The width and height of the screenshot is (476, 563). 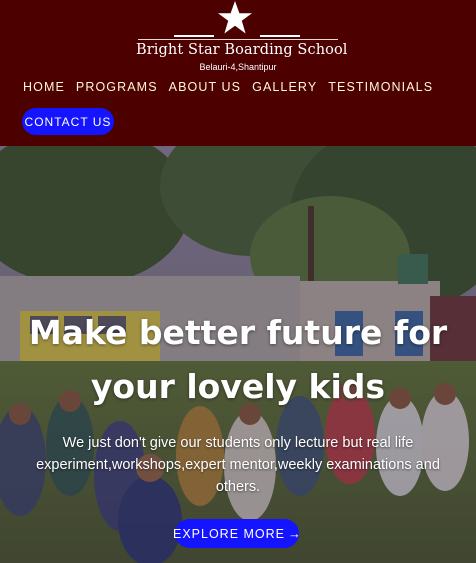 I want to click on school-name: Bright Star Boarding School, so click(x=242, y=50).